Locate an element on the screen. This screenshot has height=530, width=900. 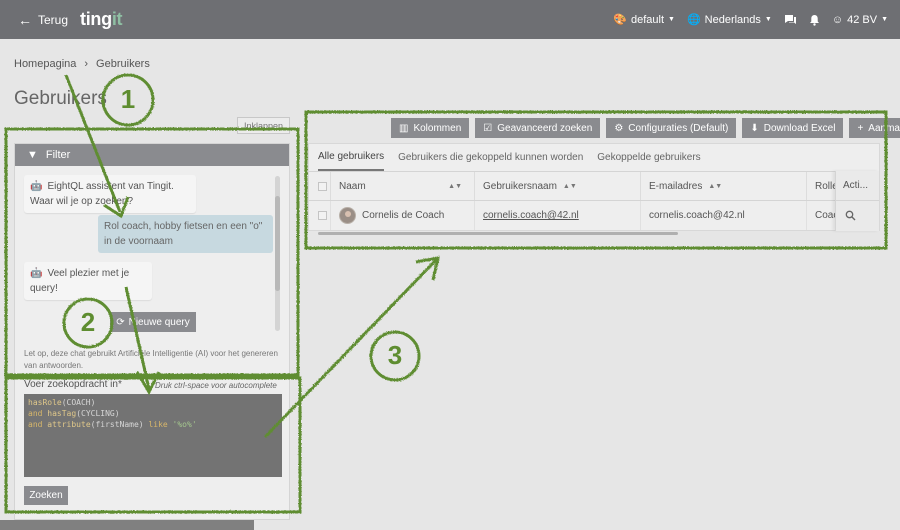
column-name: Naam ▲▼ is located at coordinates (403, 186).